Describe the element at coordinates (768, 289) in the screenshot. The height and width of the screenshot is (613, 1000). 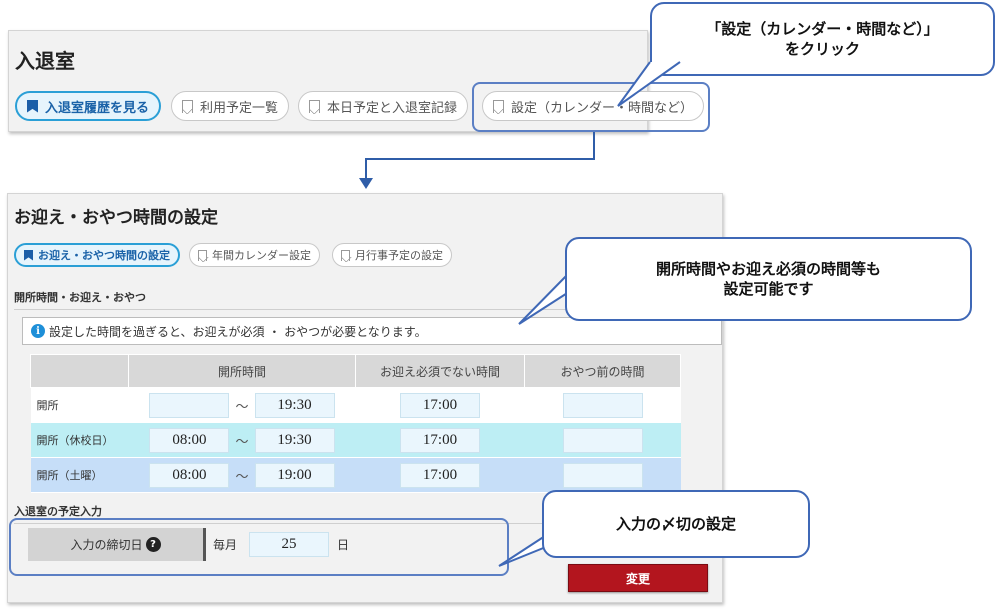
I see `callout-line: 設定可能です` at that location.